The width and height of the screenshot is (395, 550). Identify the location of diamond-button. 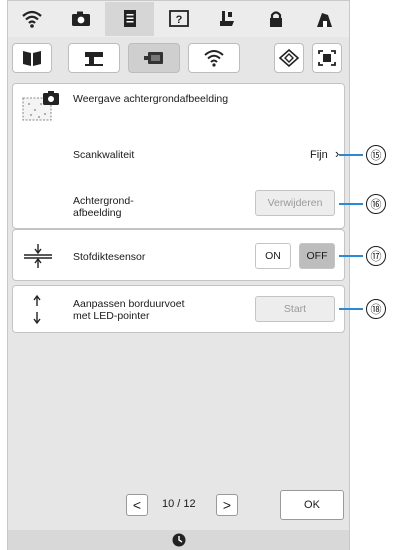
(289, 58).